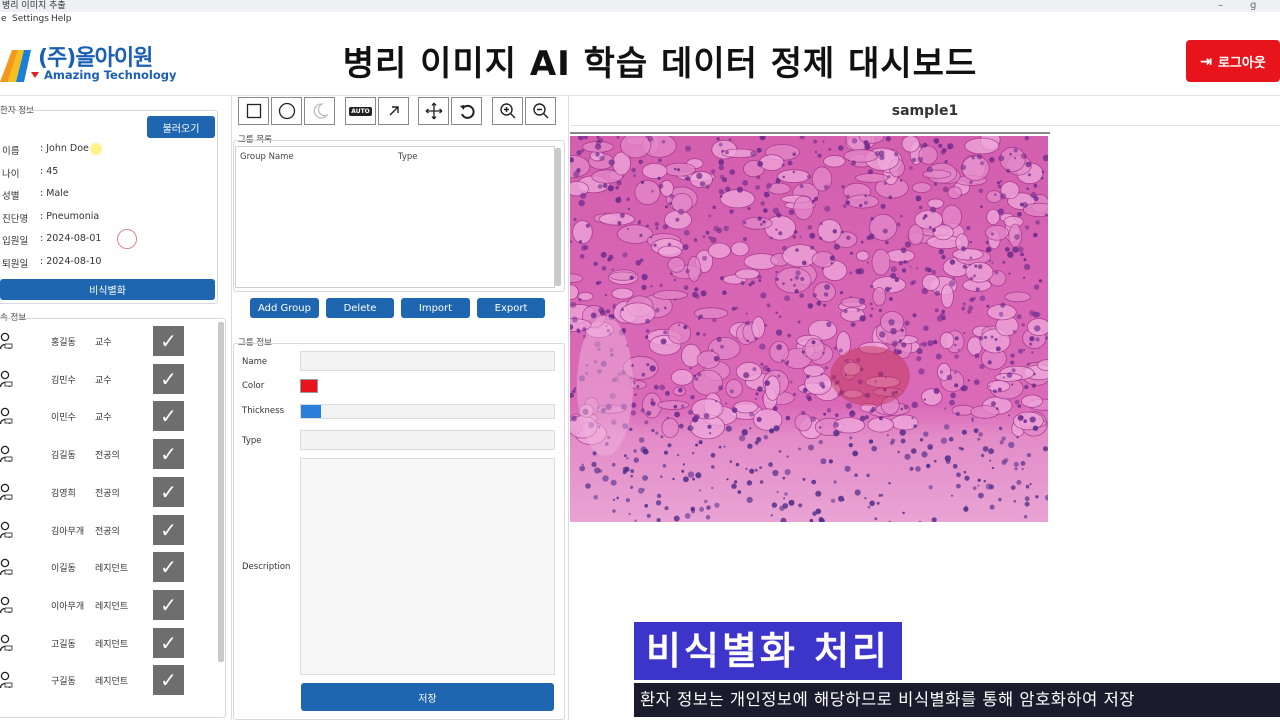 This screenshot has height=720, width=1280. I want to click on staff-name: 김아무개, so click(68, 532).